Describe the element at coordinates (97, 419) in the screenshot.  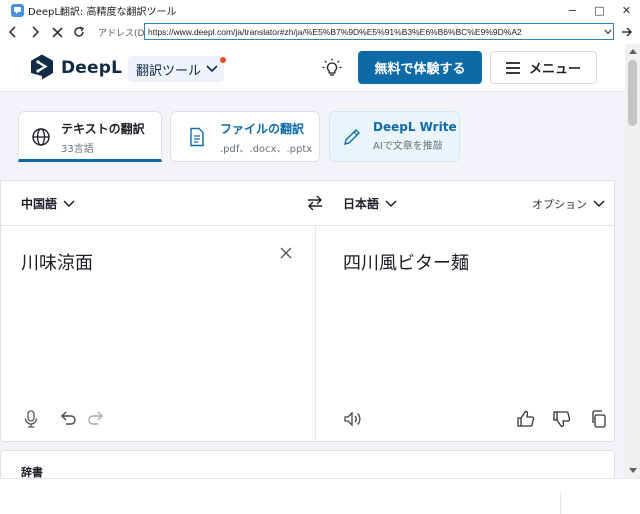
I see `redo-icon` at that location.